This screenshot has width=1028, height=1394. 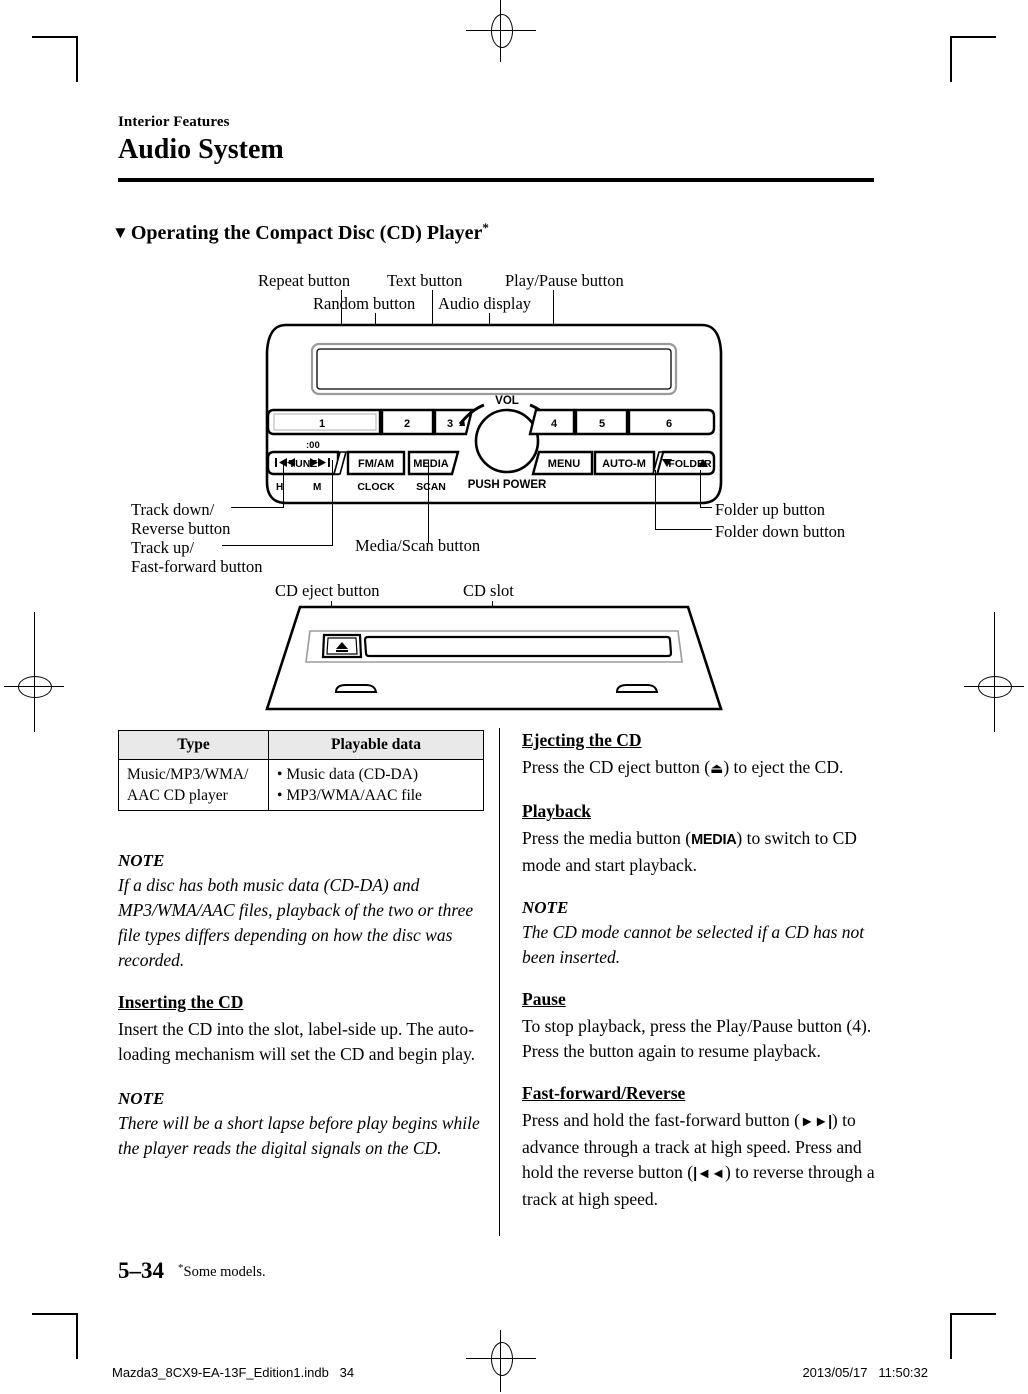 I want to click on label-folder-up-button: Folder up button, so click(x=770, y=509).